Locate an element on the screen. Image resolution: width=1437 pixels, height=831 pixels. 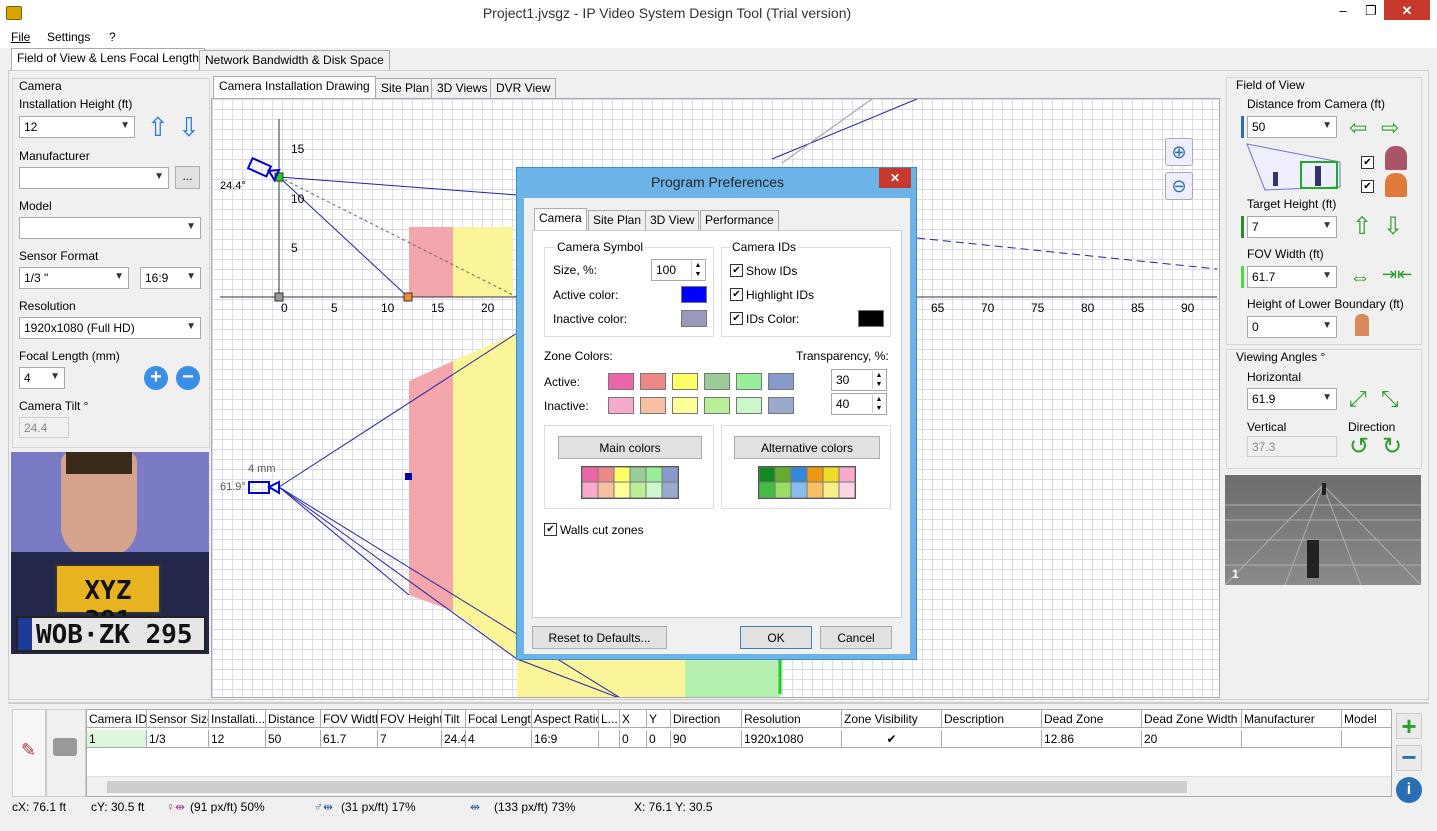
show-woman-checkbox: ✔ is located at coordinates (1367, 186).